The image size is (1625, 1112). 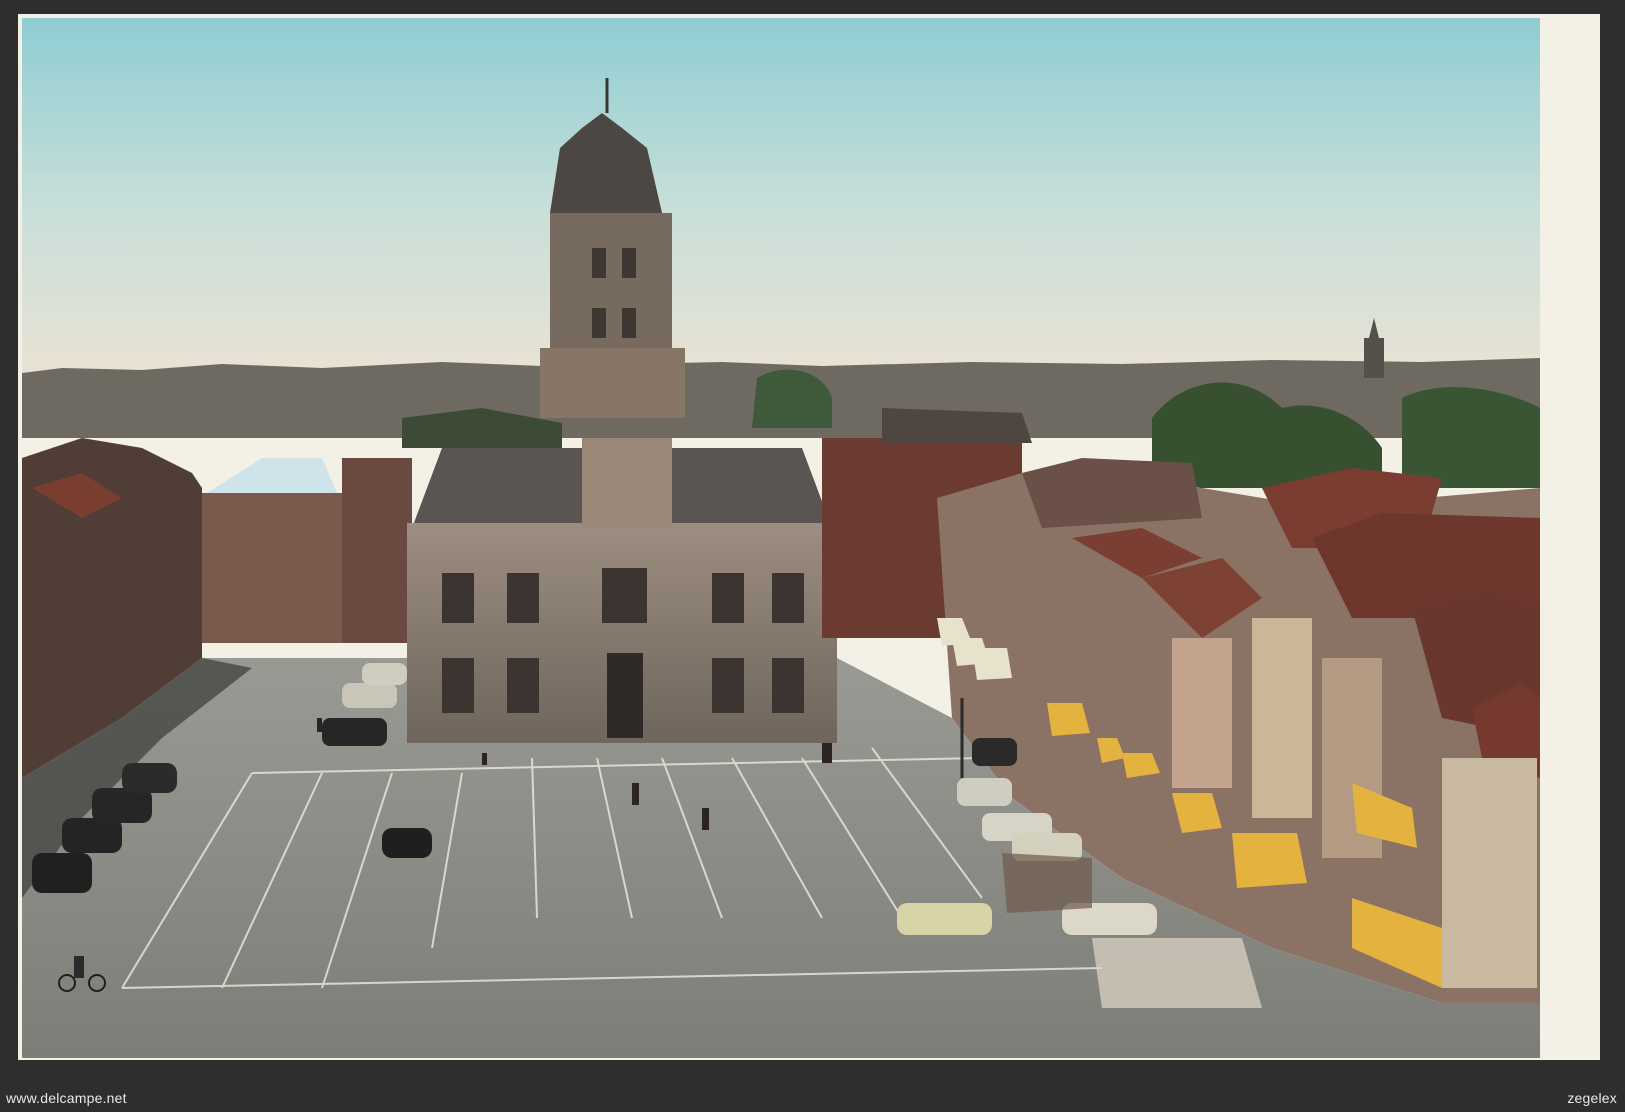 I want to click on pale-building-facade, so click(x=272, y=568).